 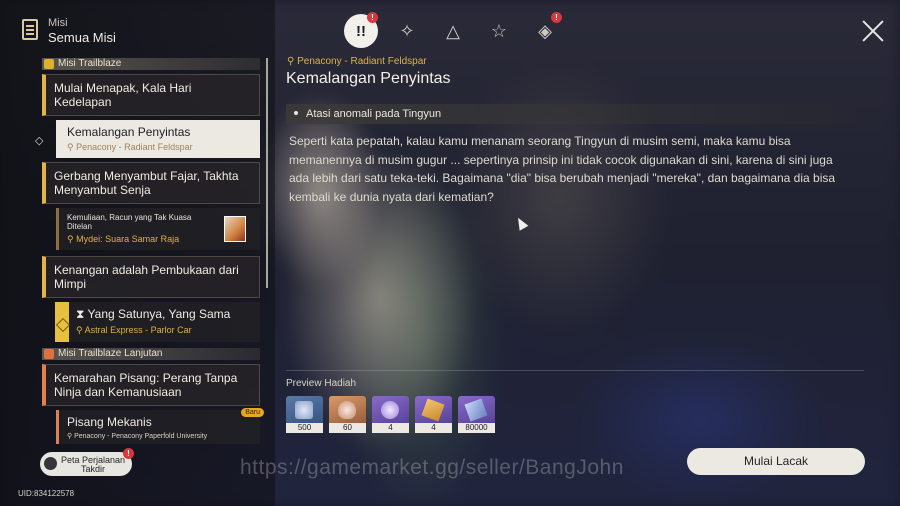 I want to click on trailblaze-continuance-icon, so click(x=49, y=354).